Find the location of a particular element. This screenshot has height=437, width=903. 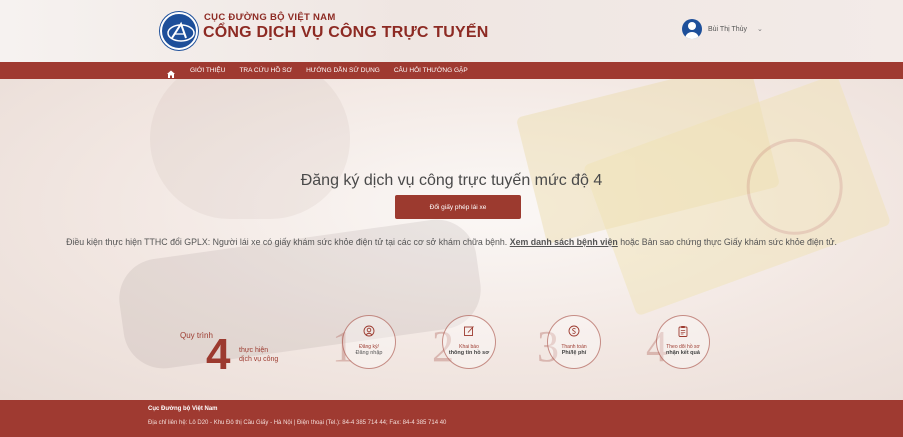

hero-title: Đăng ký dịch vụ công trực tuyến mức độ 4 is located at coordinates (451, 180).